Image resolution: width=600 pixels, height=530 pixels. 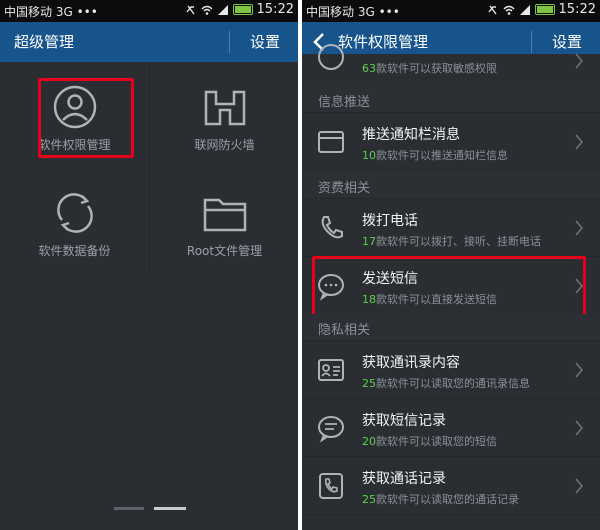 What do you see at coordinates (451, 99) in the screenshot?
I see `section-header-push: 信息推送` at bounding box center [451, 99].